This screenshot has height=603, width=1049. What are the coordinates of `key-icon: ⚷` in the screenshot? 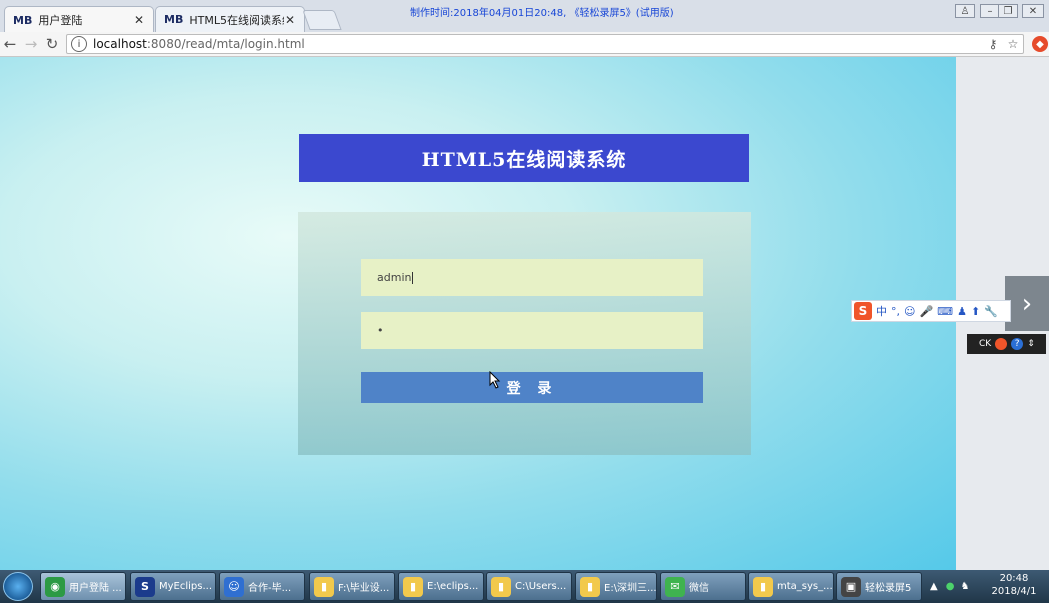 It's located at (993, 44).